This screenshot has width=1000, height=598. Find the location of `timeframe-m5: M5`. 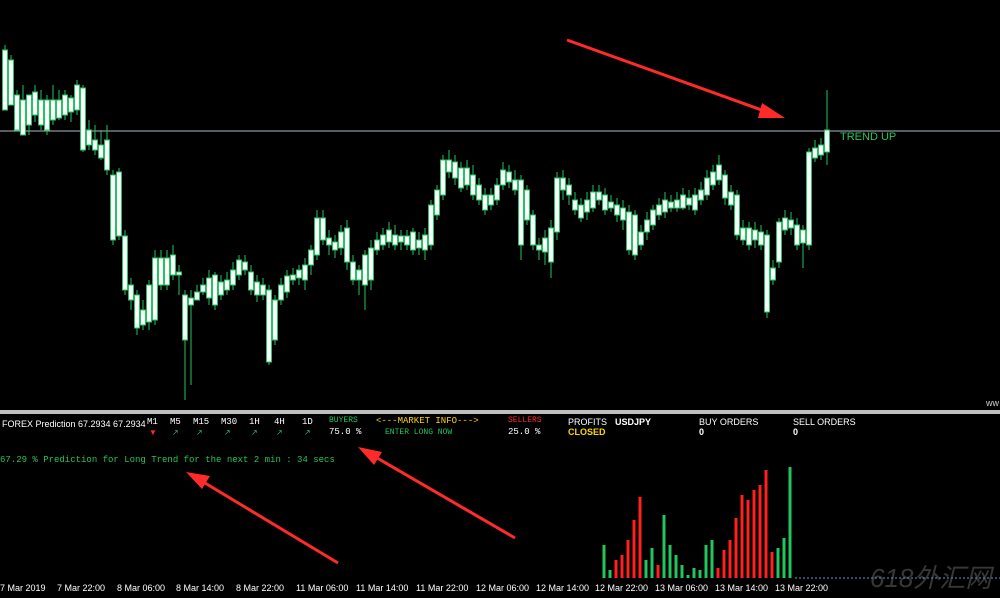

timeframe-m5: M5 is located at coordinates (175, 422).